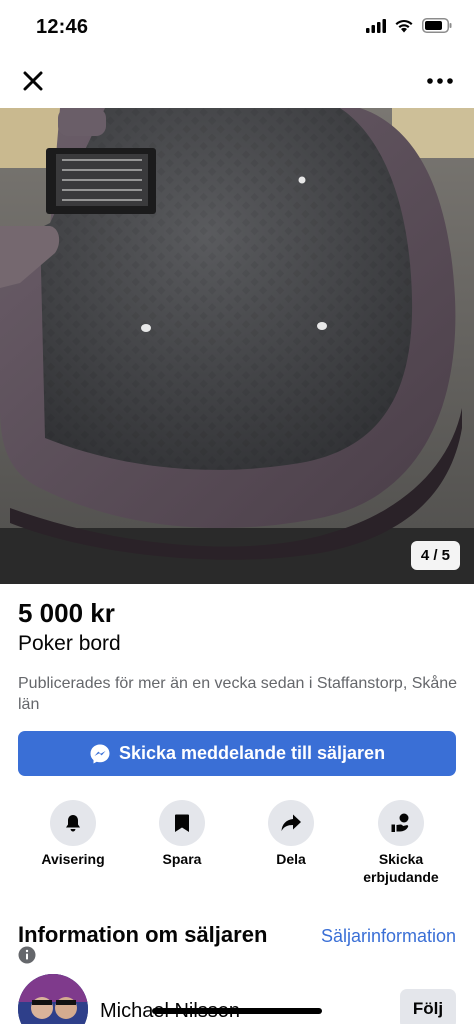 The width and height of the screenshot is (474, 1024). I want to click on message-seller-label: Skicka meddelande till säljaren, so click(252, 753).